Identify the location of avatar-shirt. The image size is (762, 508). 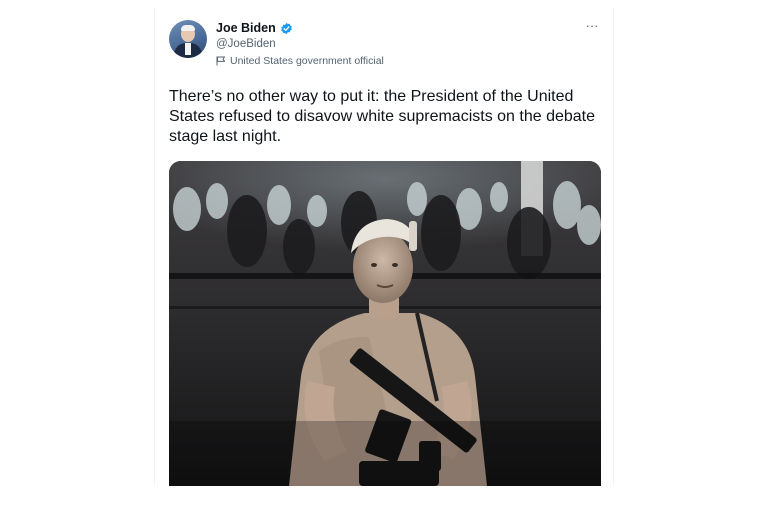
(188, 49).